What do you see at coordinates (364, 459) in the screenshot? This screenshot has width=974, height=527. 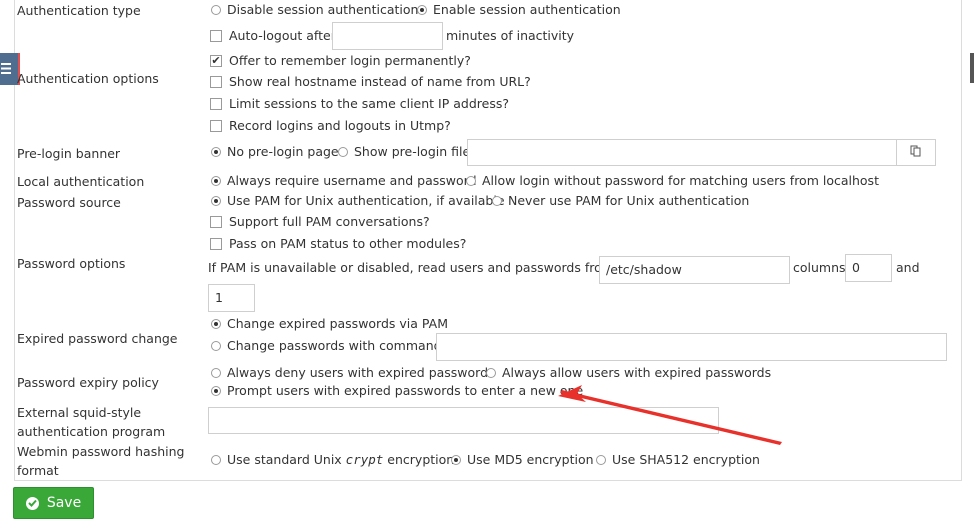 I see `crypt-code: crypt` at bounding box center [364, 459].